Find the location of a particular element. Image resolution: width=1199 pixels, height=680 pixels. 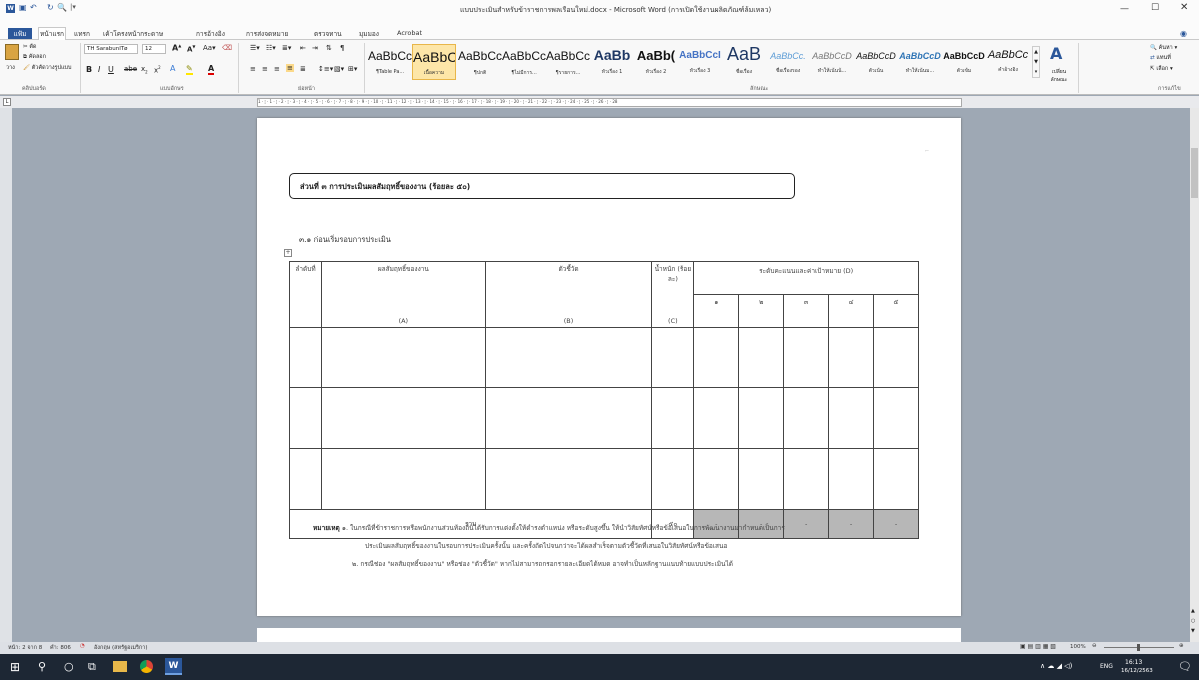

style-heading-3: AaBbCcI หัวเรื่อง 3 is located at coordinates (700, 62).